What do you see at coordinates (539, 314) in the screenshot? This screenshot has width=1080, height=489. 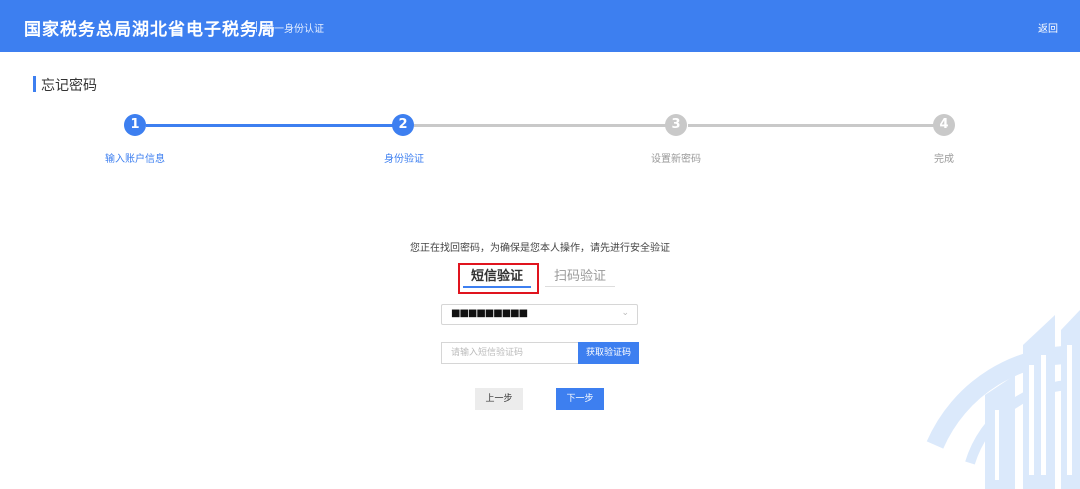 I see `phone-select: ■■■■■■■■■ ⌄` at bounding box center [539, 314].